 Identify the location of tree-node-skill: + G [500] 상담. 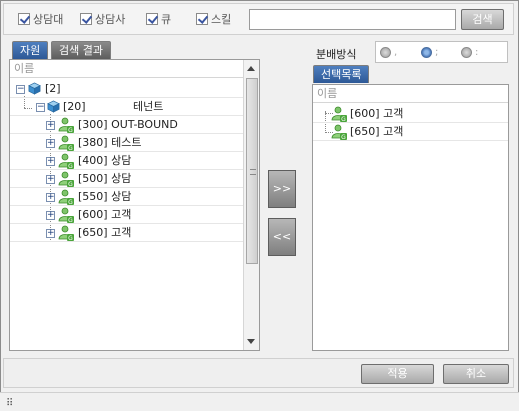
(126, 179).